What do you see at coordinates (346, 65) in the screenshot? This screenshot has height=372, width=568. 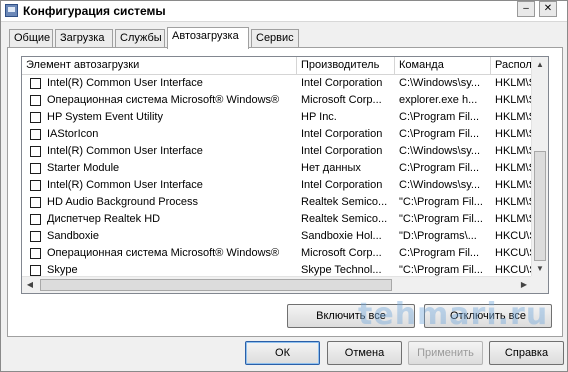 I see `column-header-maker: Производитель` at bounding box center [346, 65].